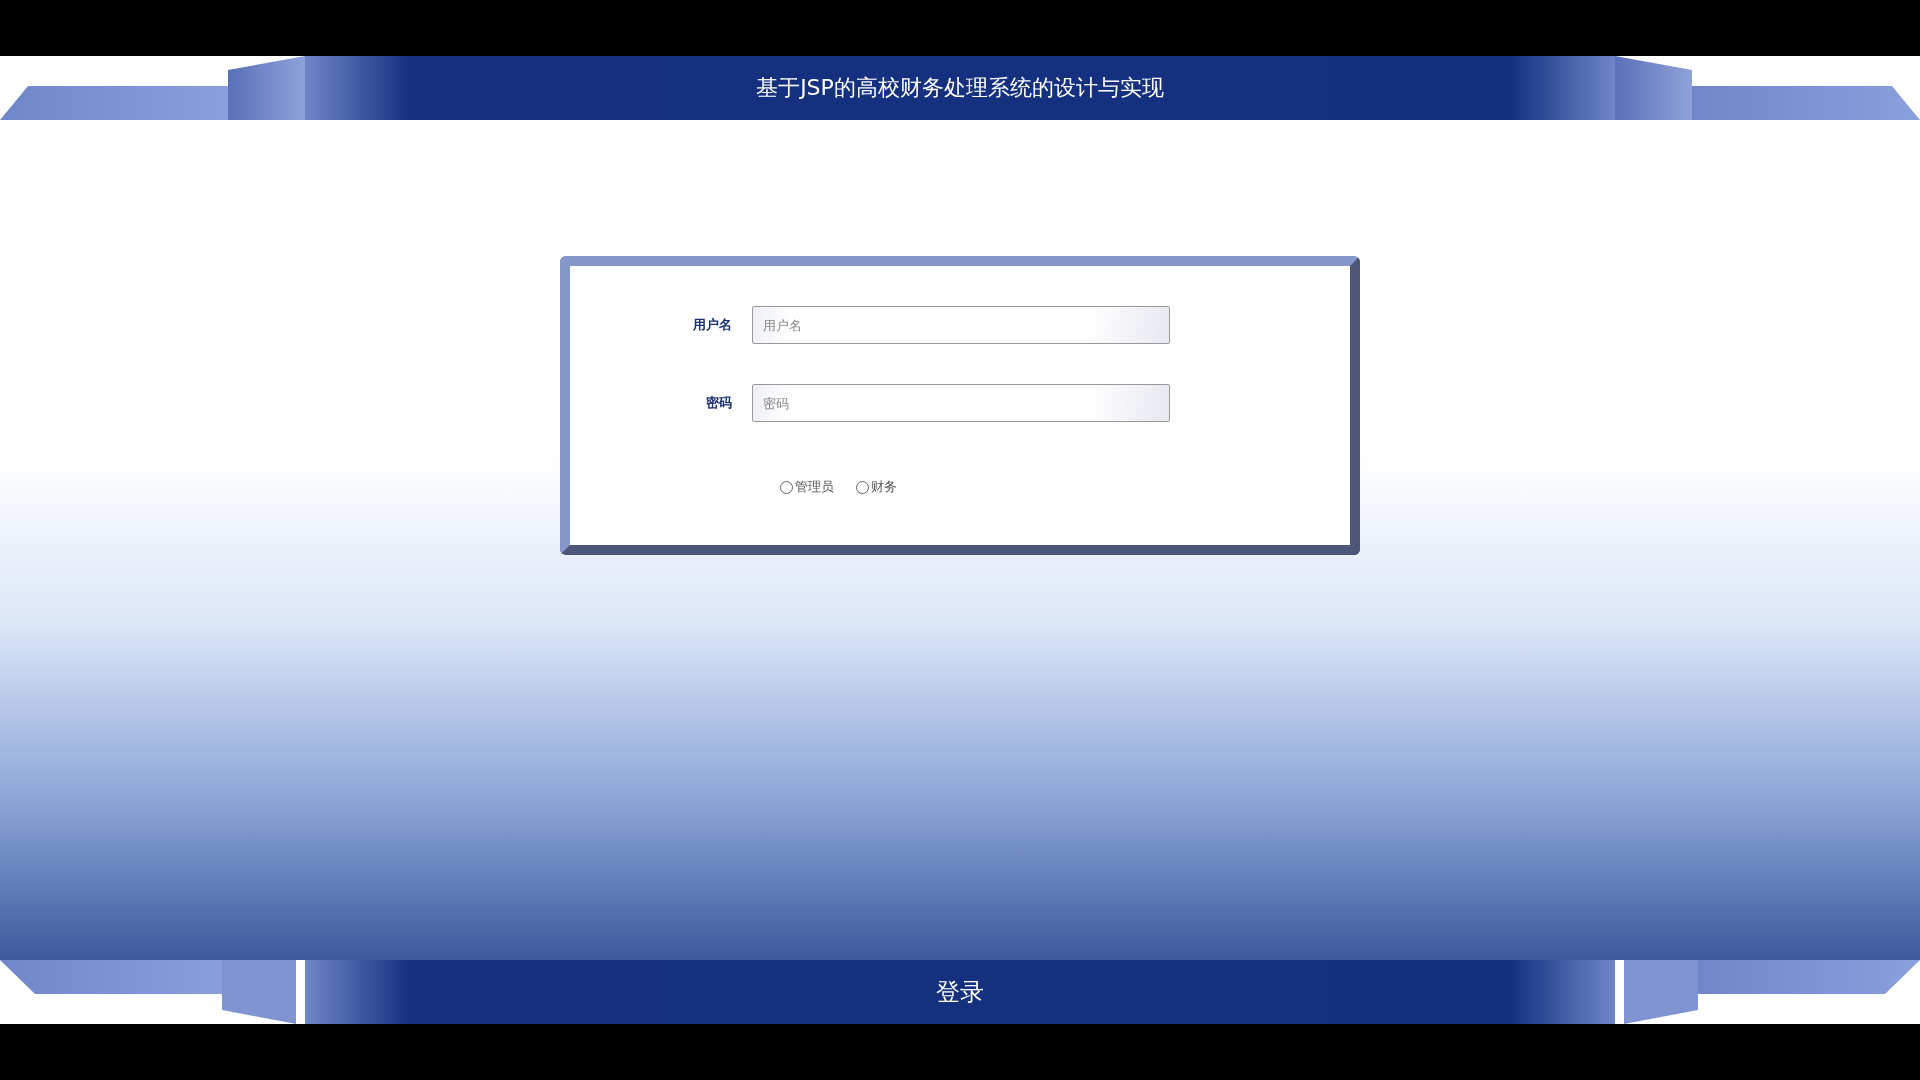 The width and height of the screenshot is (1920, 1080). Describe the element at coordinates (719, 403) in the screenshot. I see `field-label: 密码` at that location.